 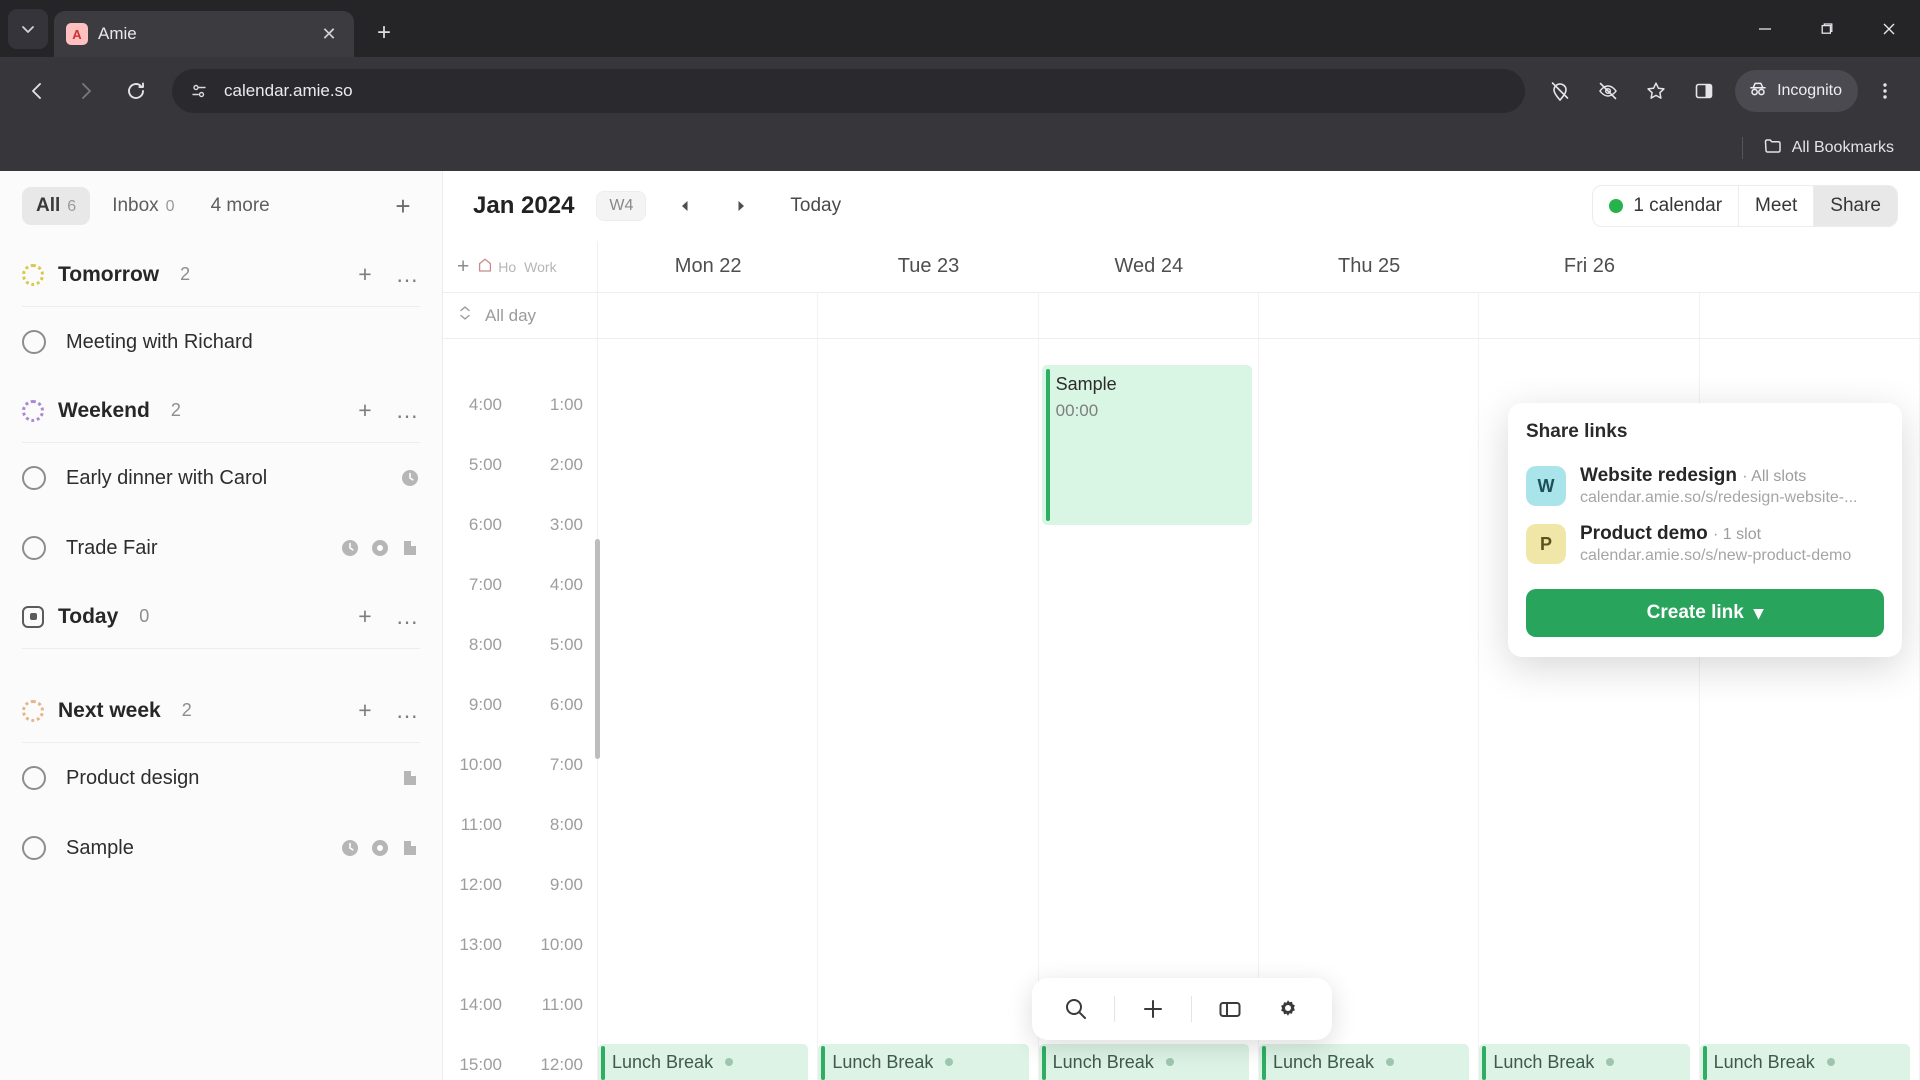 I want to click on maximize-icon, so click(x=1827, y=28).